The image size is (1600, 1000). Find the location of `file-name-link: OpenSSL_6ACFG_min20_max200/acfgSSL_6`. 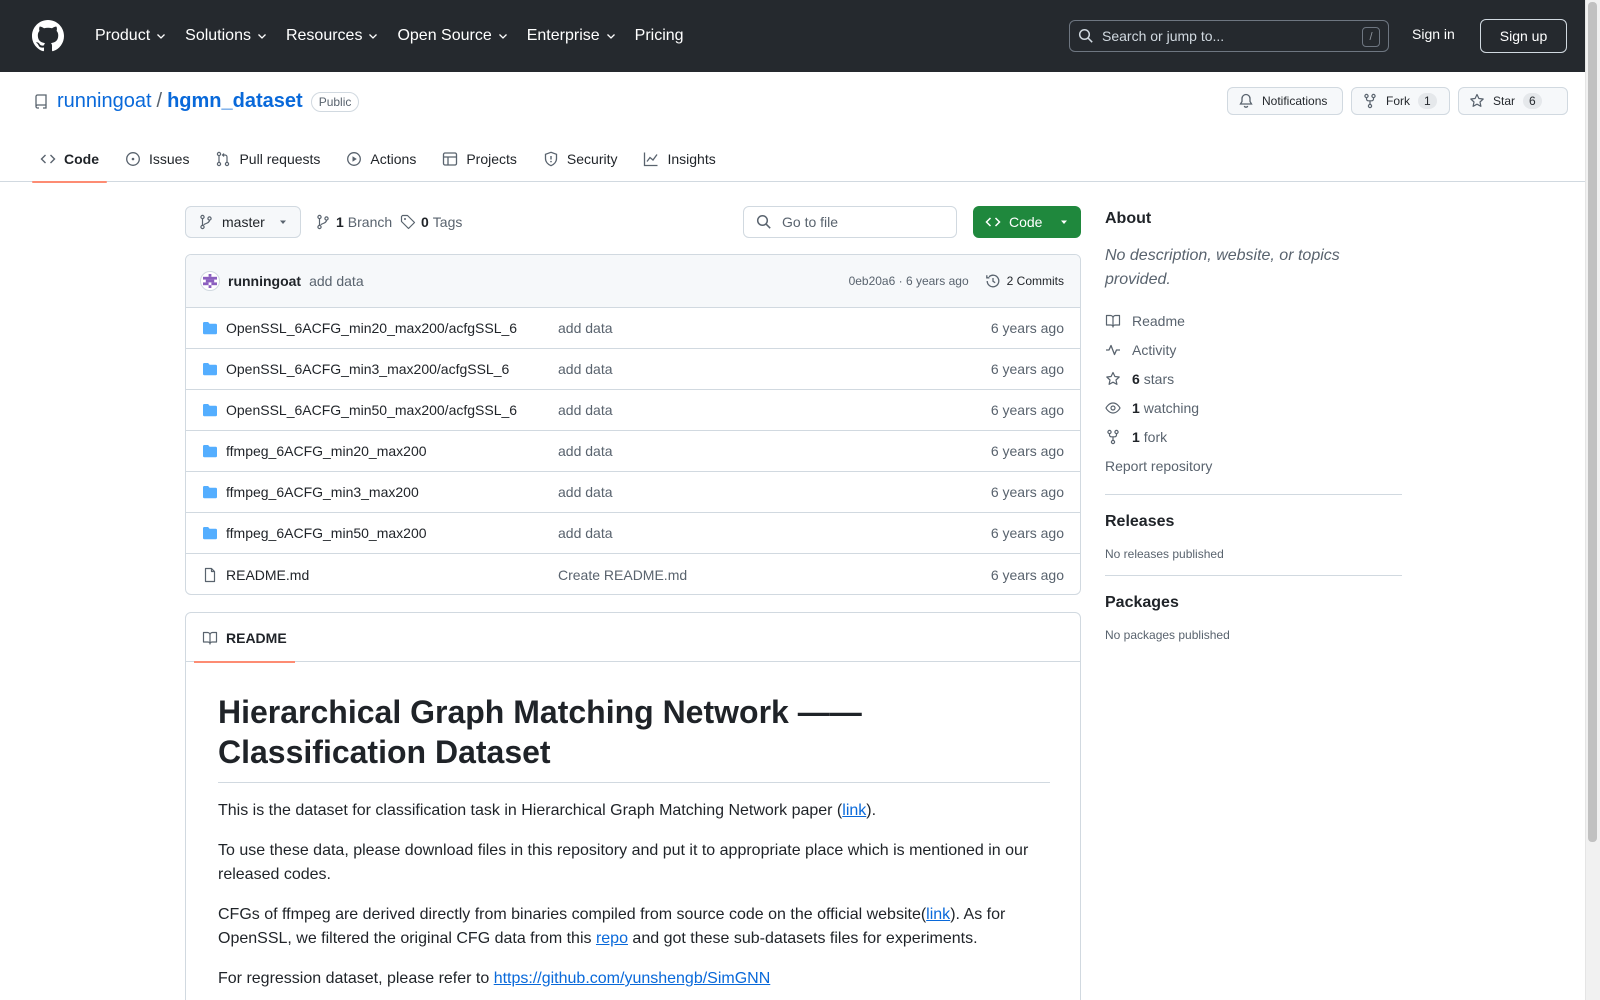

file-name-link: OpenSSL_6ACFG_min20_max200/acfgSSL_6 is located at coordinates (392, 328).